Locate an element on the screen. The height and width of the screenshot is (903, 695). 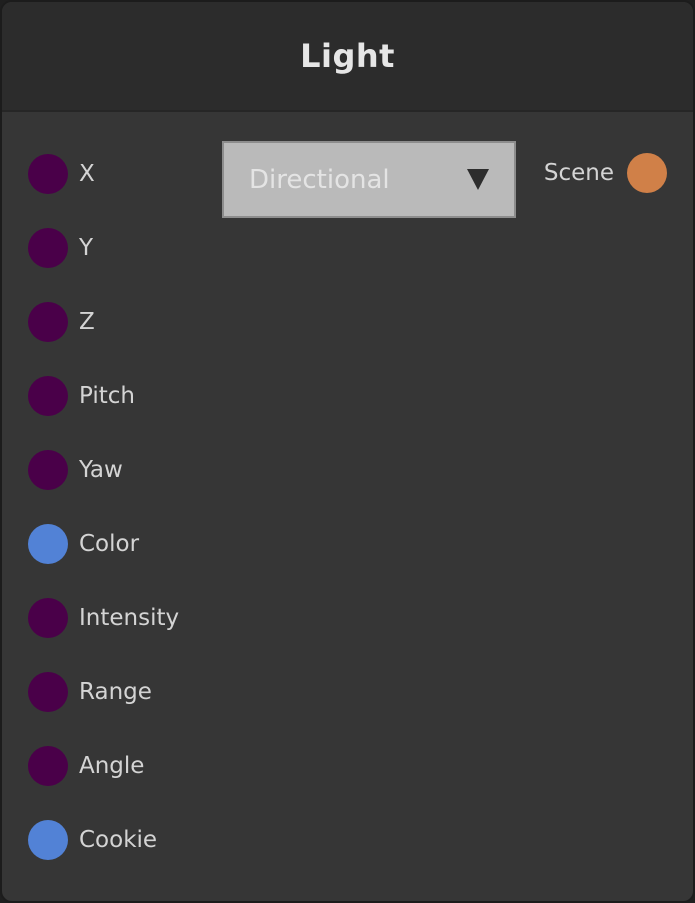
port-label: Yaw is located at coordinates (101, 470).